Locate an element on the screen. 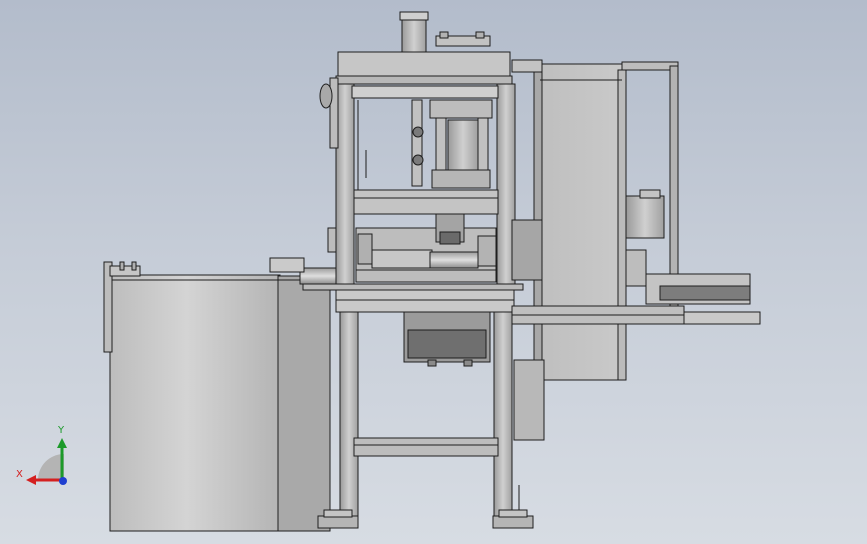 The image size is (867, 544). top-cylinder is located at coordinates (445, 32).